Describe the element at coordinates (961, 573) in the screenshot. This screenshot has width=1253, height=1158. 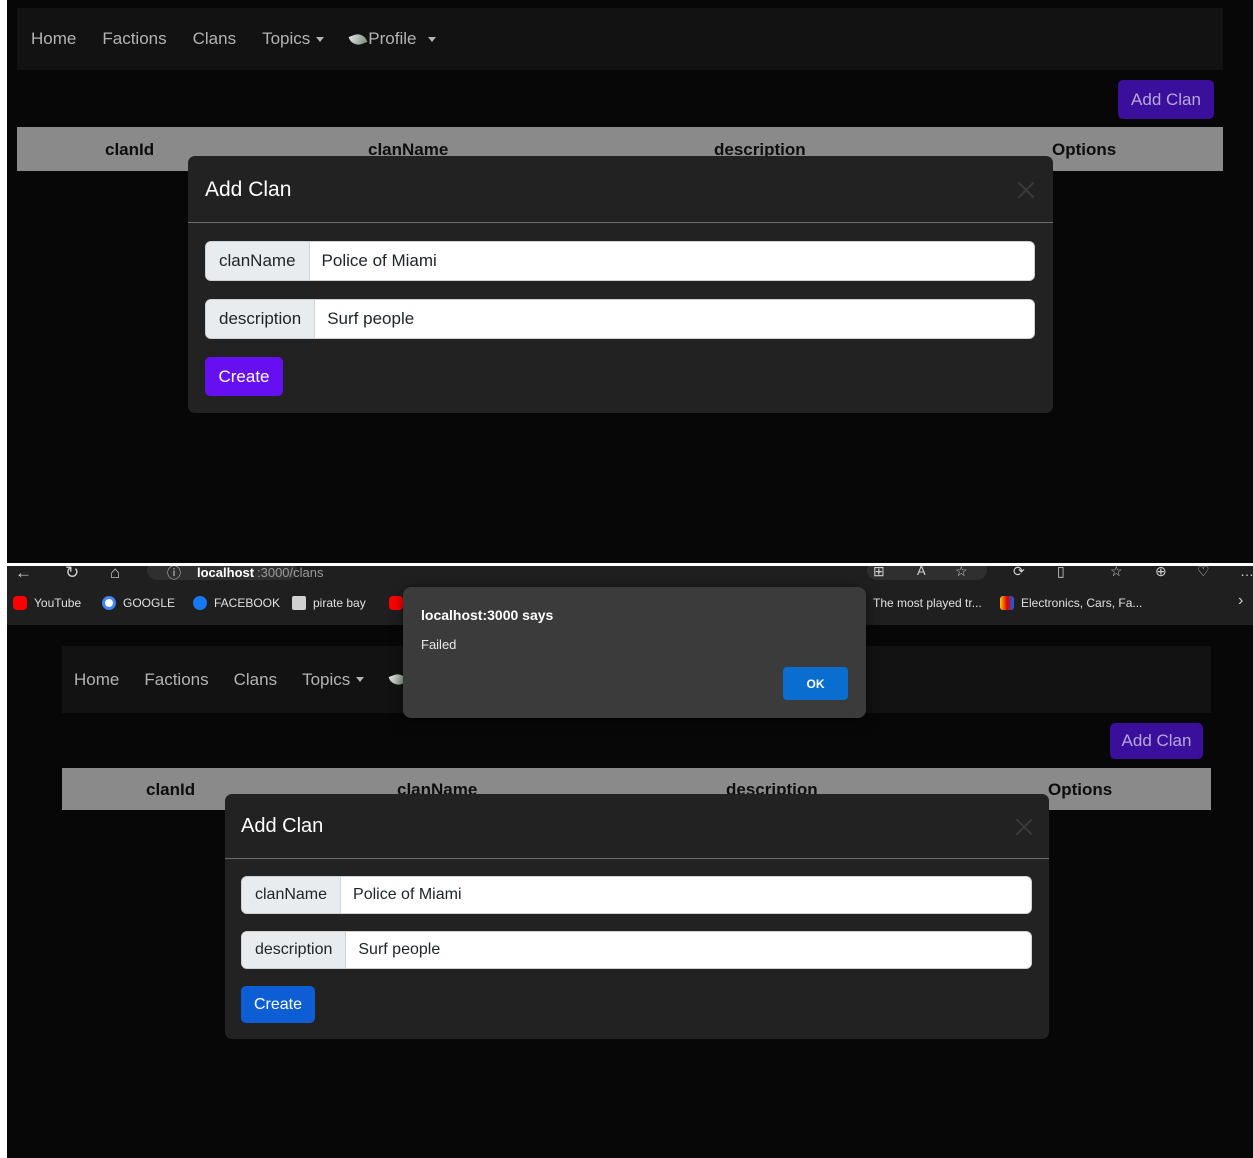
I see `favorite-star-icon: ☆` at that location.